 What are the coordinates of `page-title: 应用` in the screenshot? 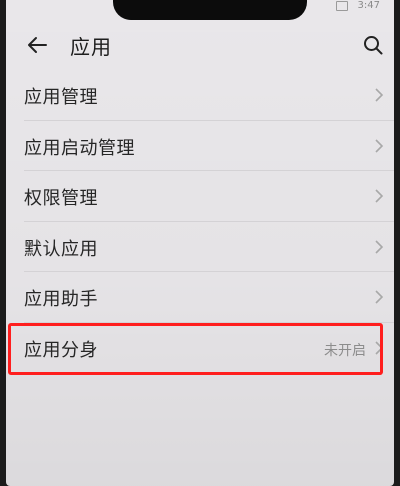 It's located at (91, 47).